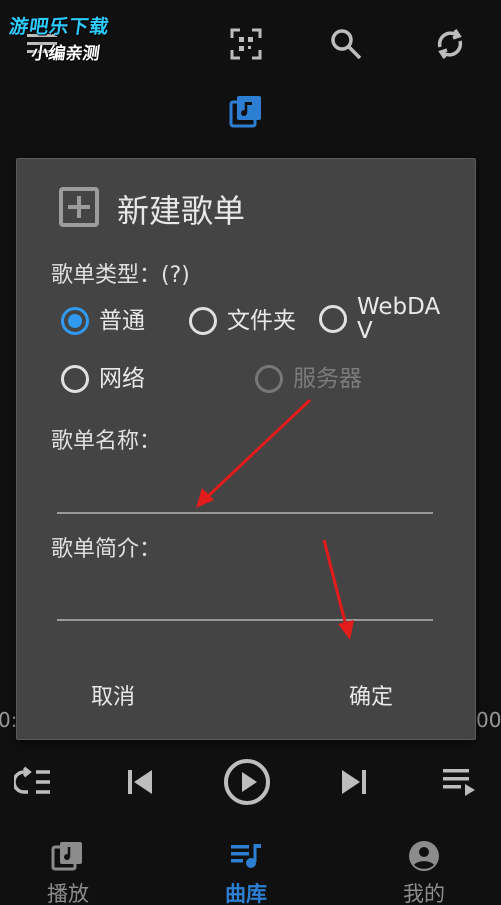 Image resolution: width=501 pixels, height=905 pixels. What do you see at coordinates (66, 54) in the screenshot?
I see `watermark-line2: 小编亲测` at bounding box center [66, 54].